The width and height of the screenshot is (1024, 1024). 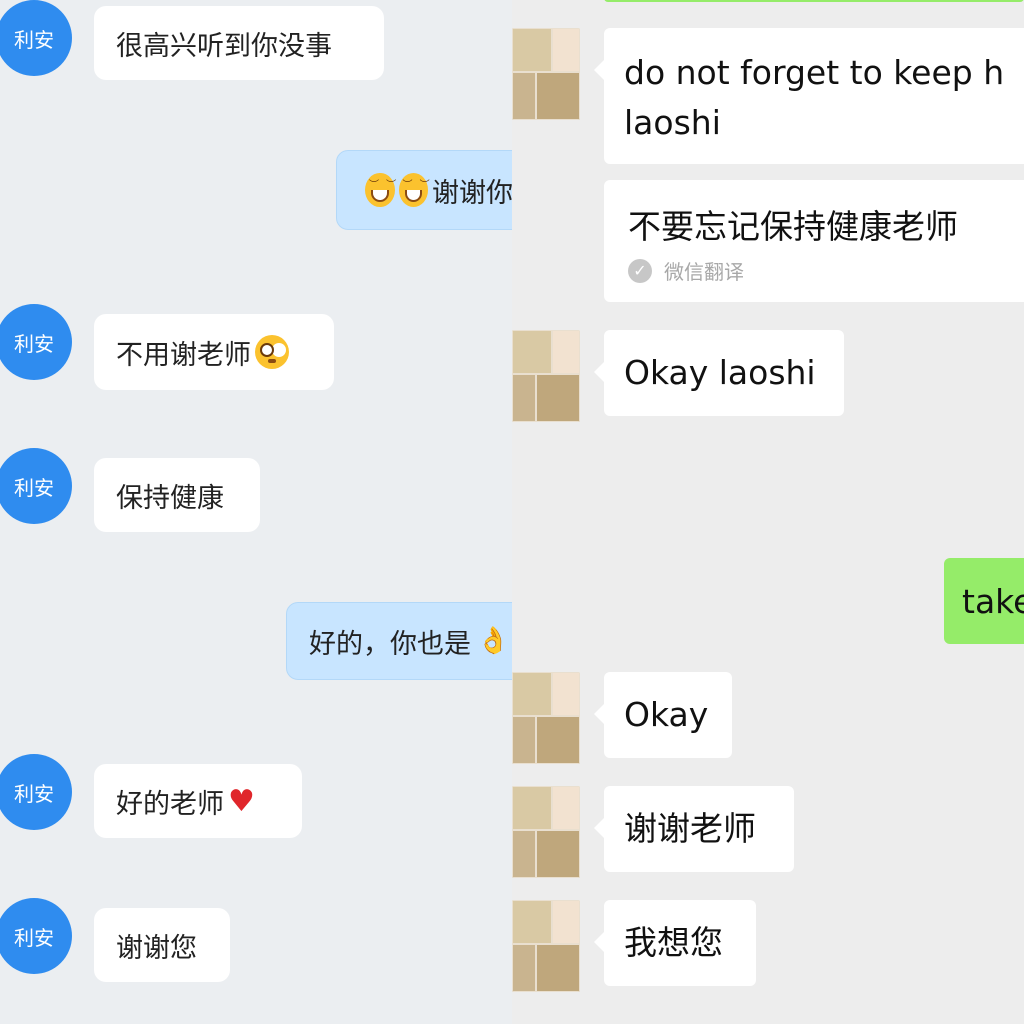 What do you see at coordinates (390, 644) in the screenshot?
I see `message-text: 好的，你也是` at bounding box center [390, 644].